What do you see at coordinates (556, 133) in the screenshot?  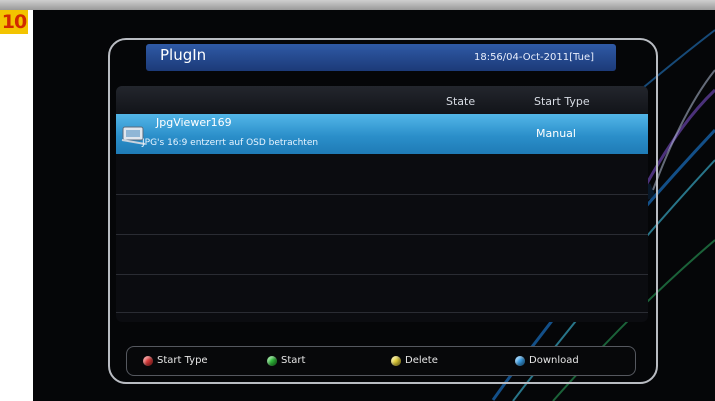 I see `plugin-start-type: Manual` at bounding box center [556, 133].